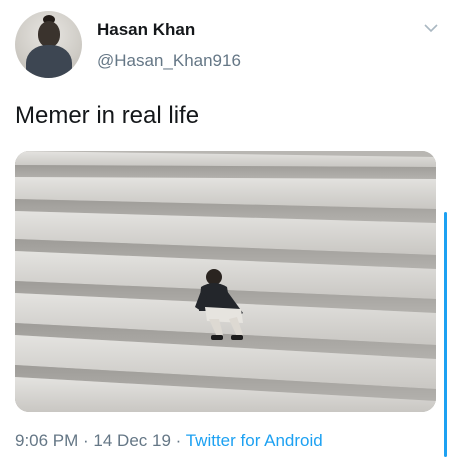 Image resolution: width=450 pixels, height=457 pixels. What do you see at coordinates (445, 334) in the screenshot?
I see `scrollbar` at bounding box center [445, 334].